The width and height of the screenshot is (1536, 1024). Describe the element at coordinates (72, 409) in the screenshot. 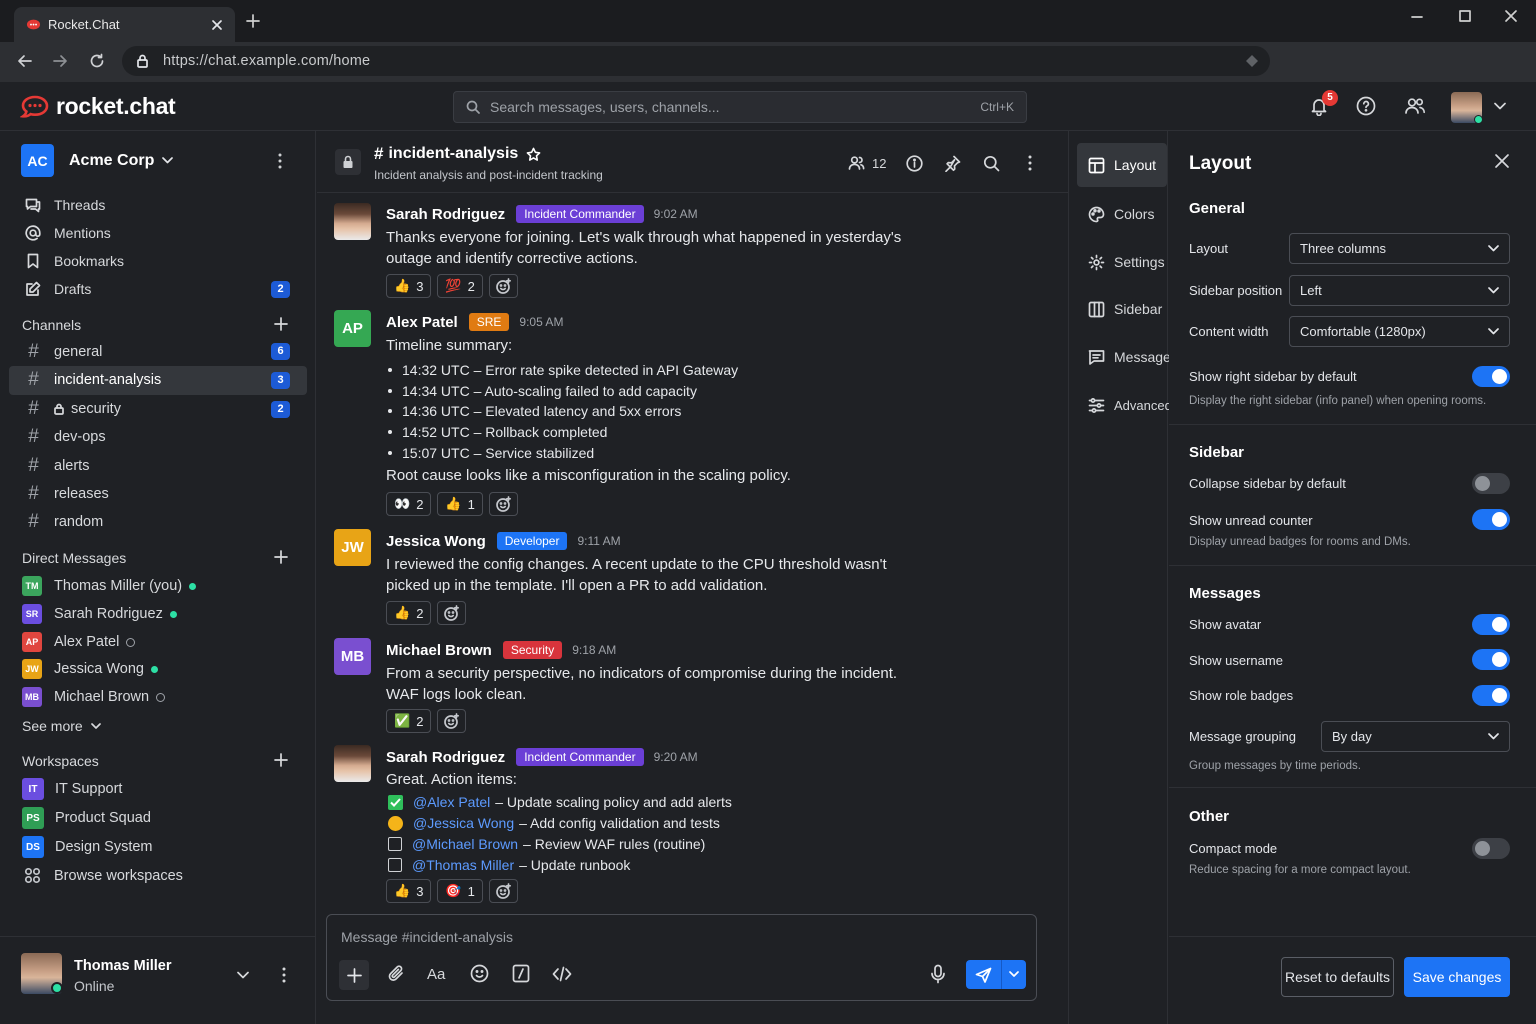

I see `sidebar-channel-security: # security` at that location.